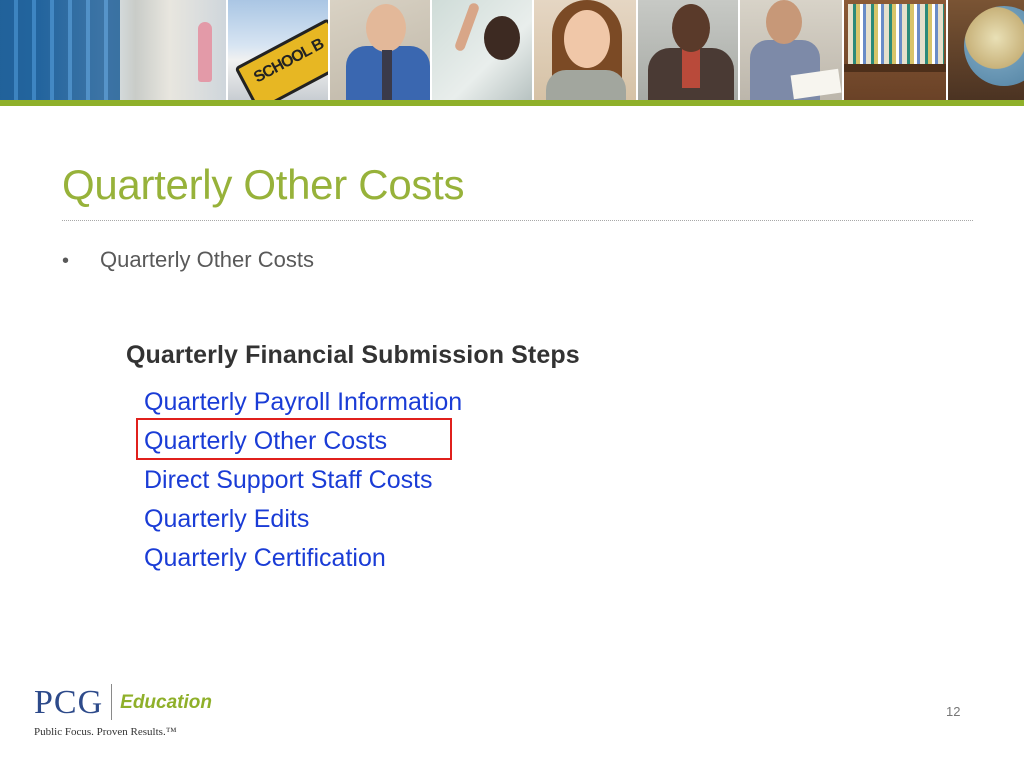  Describe the element at coordinates (986, 50) in the screenshot. I see `globe-photo` at that location.